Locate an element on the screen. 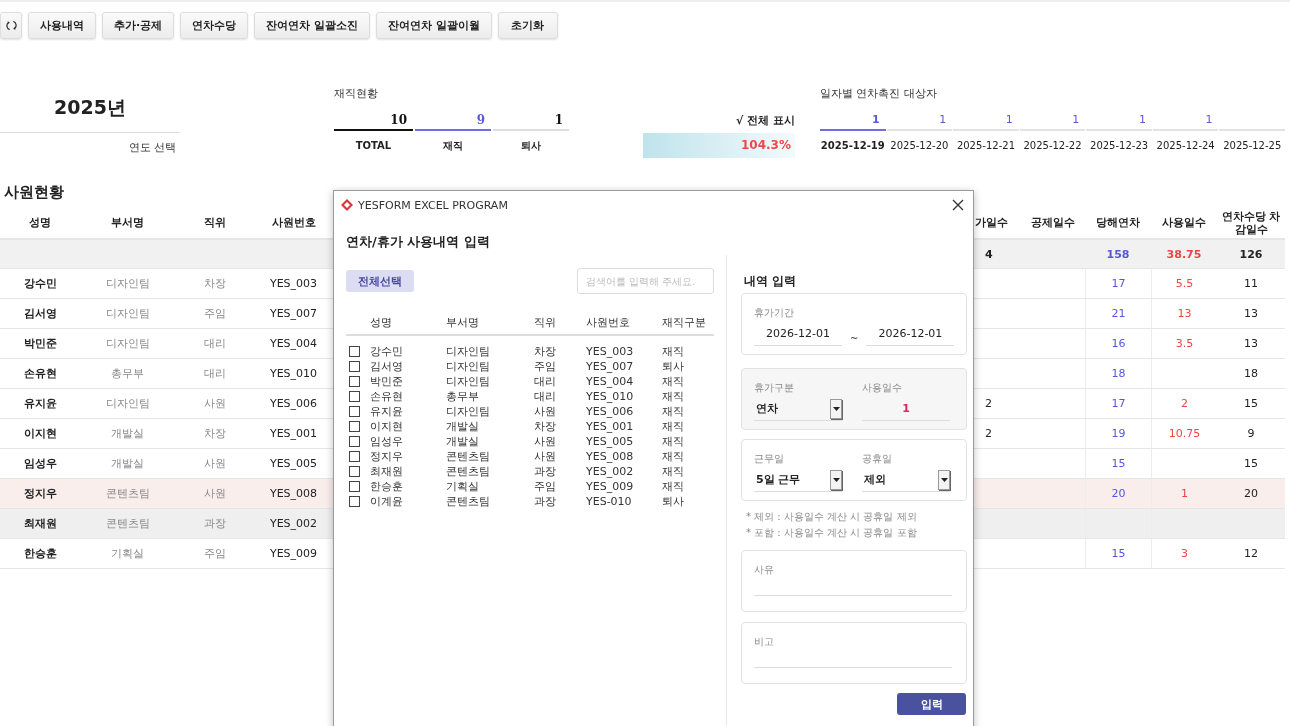 This screenshot has width=1290, height=726. field-label: 휴가구분 is located at coordinates (774, 388).